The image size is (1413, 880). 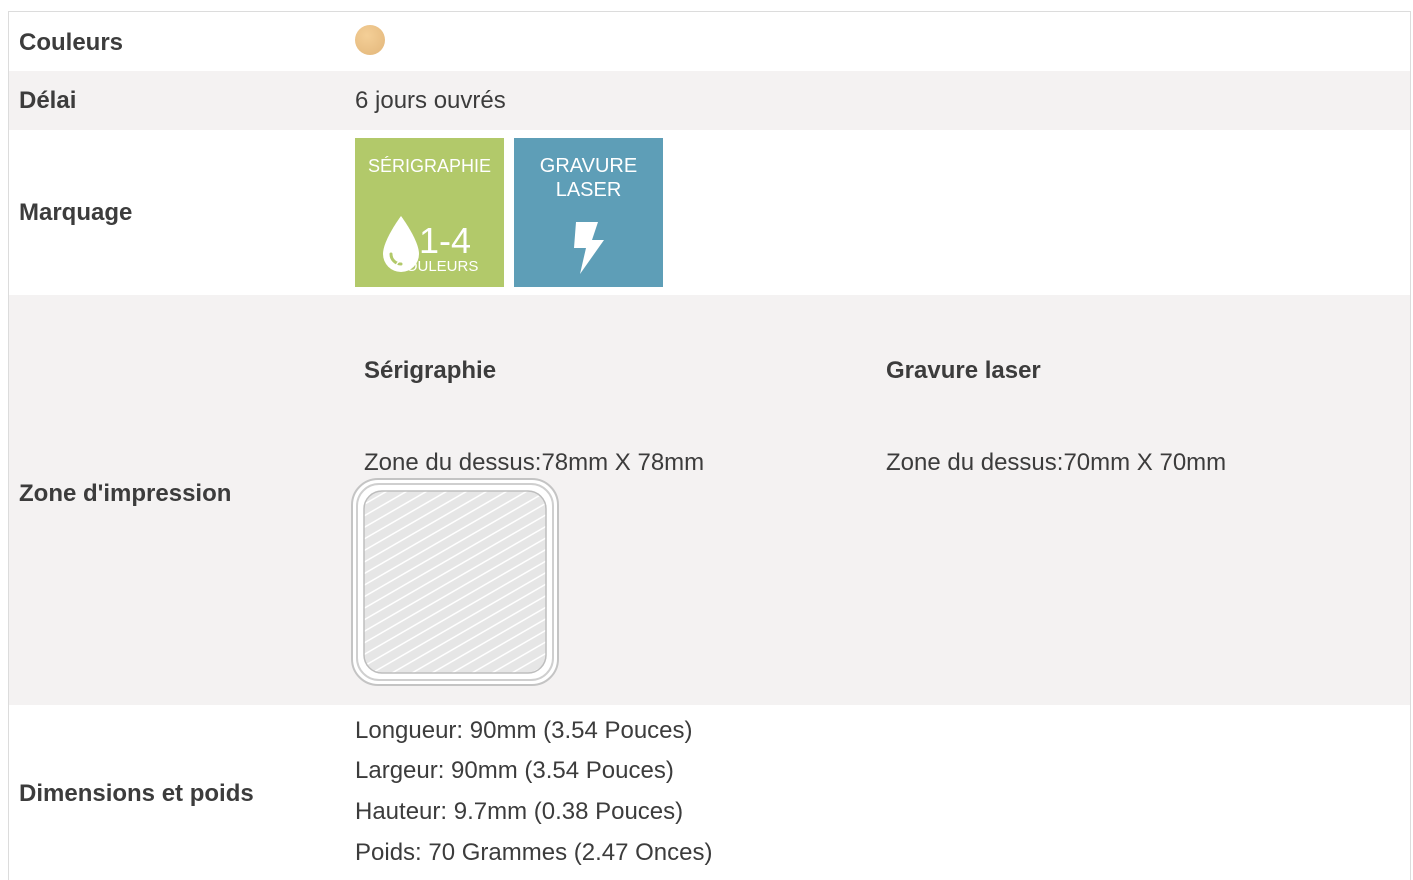 I want to click on zone-impression-label: Zone d'impression, so click(x=125, y=493).